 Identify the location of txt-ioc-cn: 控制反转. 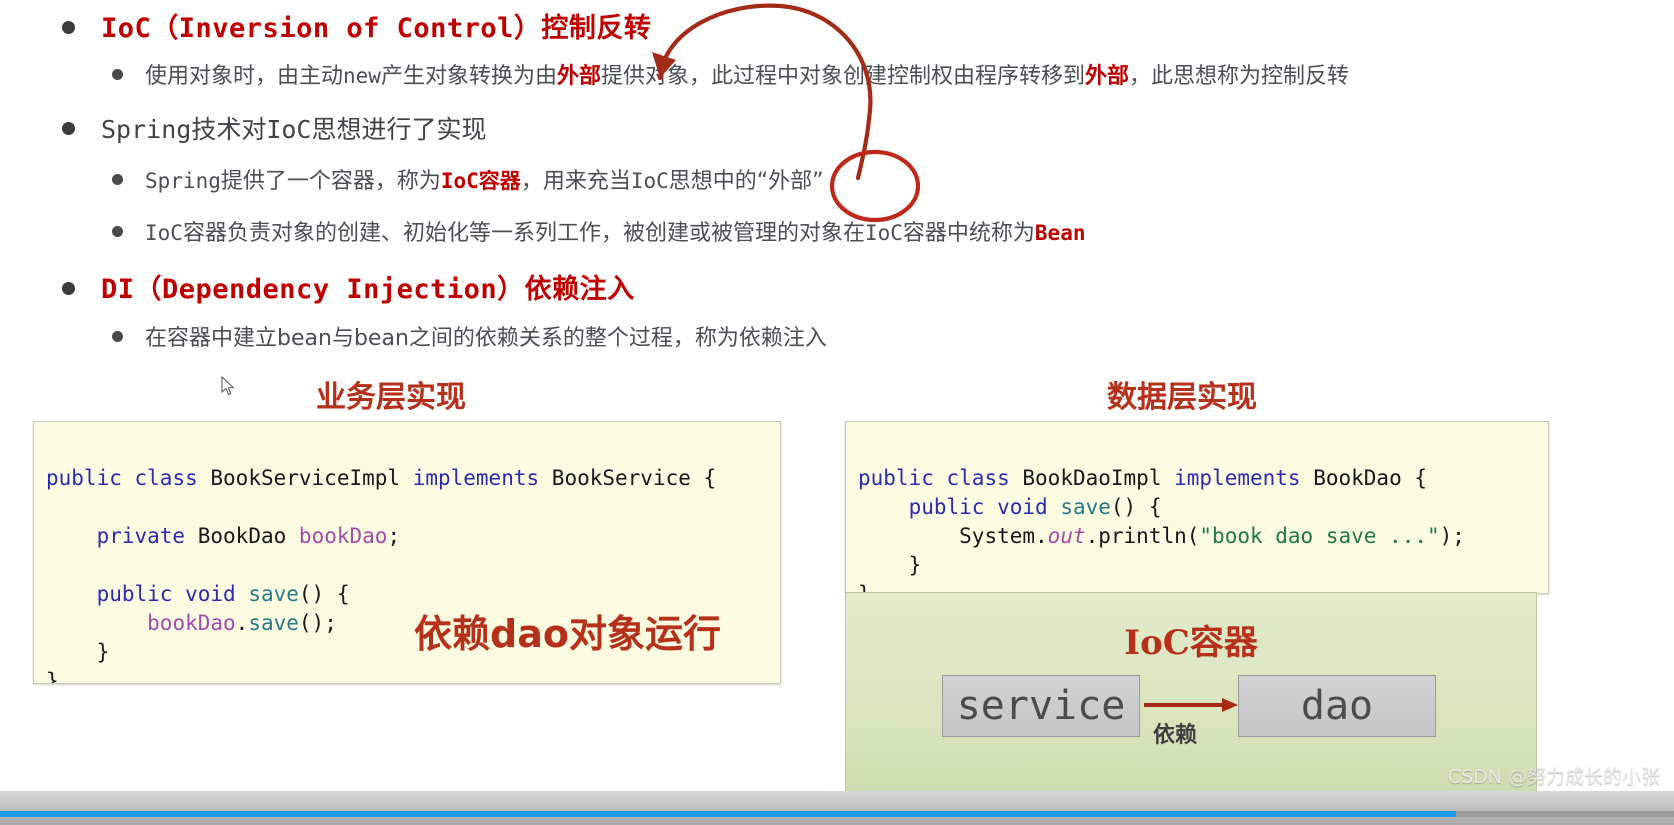
(596, 28).